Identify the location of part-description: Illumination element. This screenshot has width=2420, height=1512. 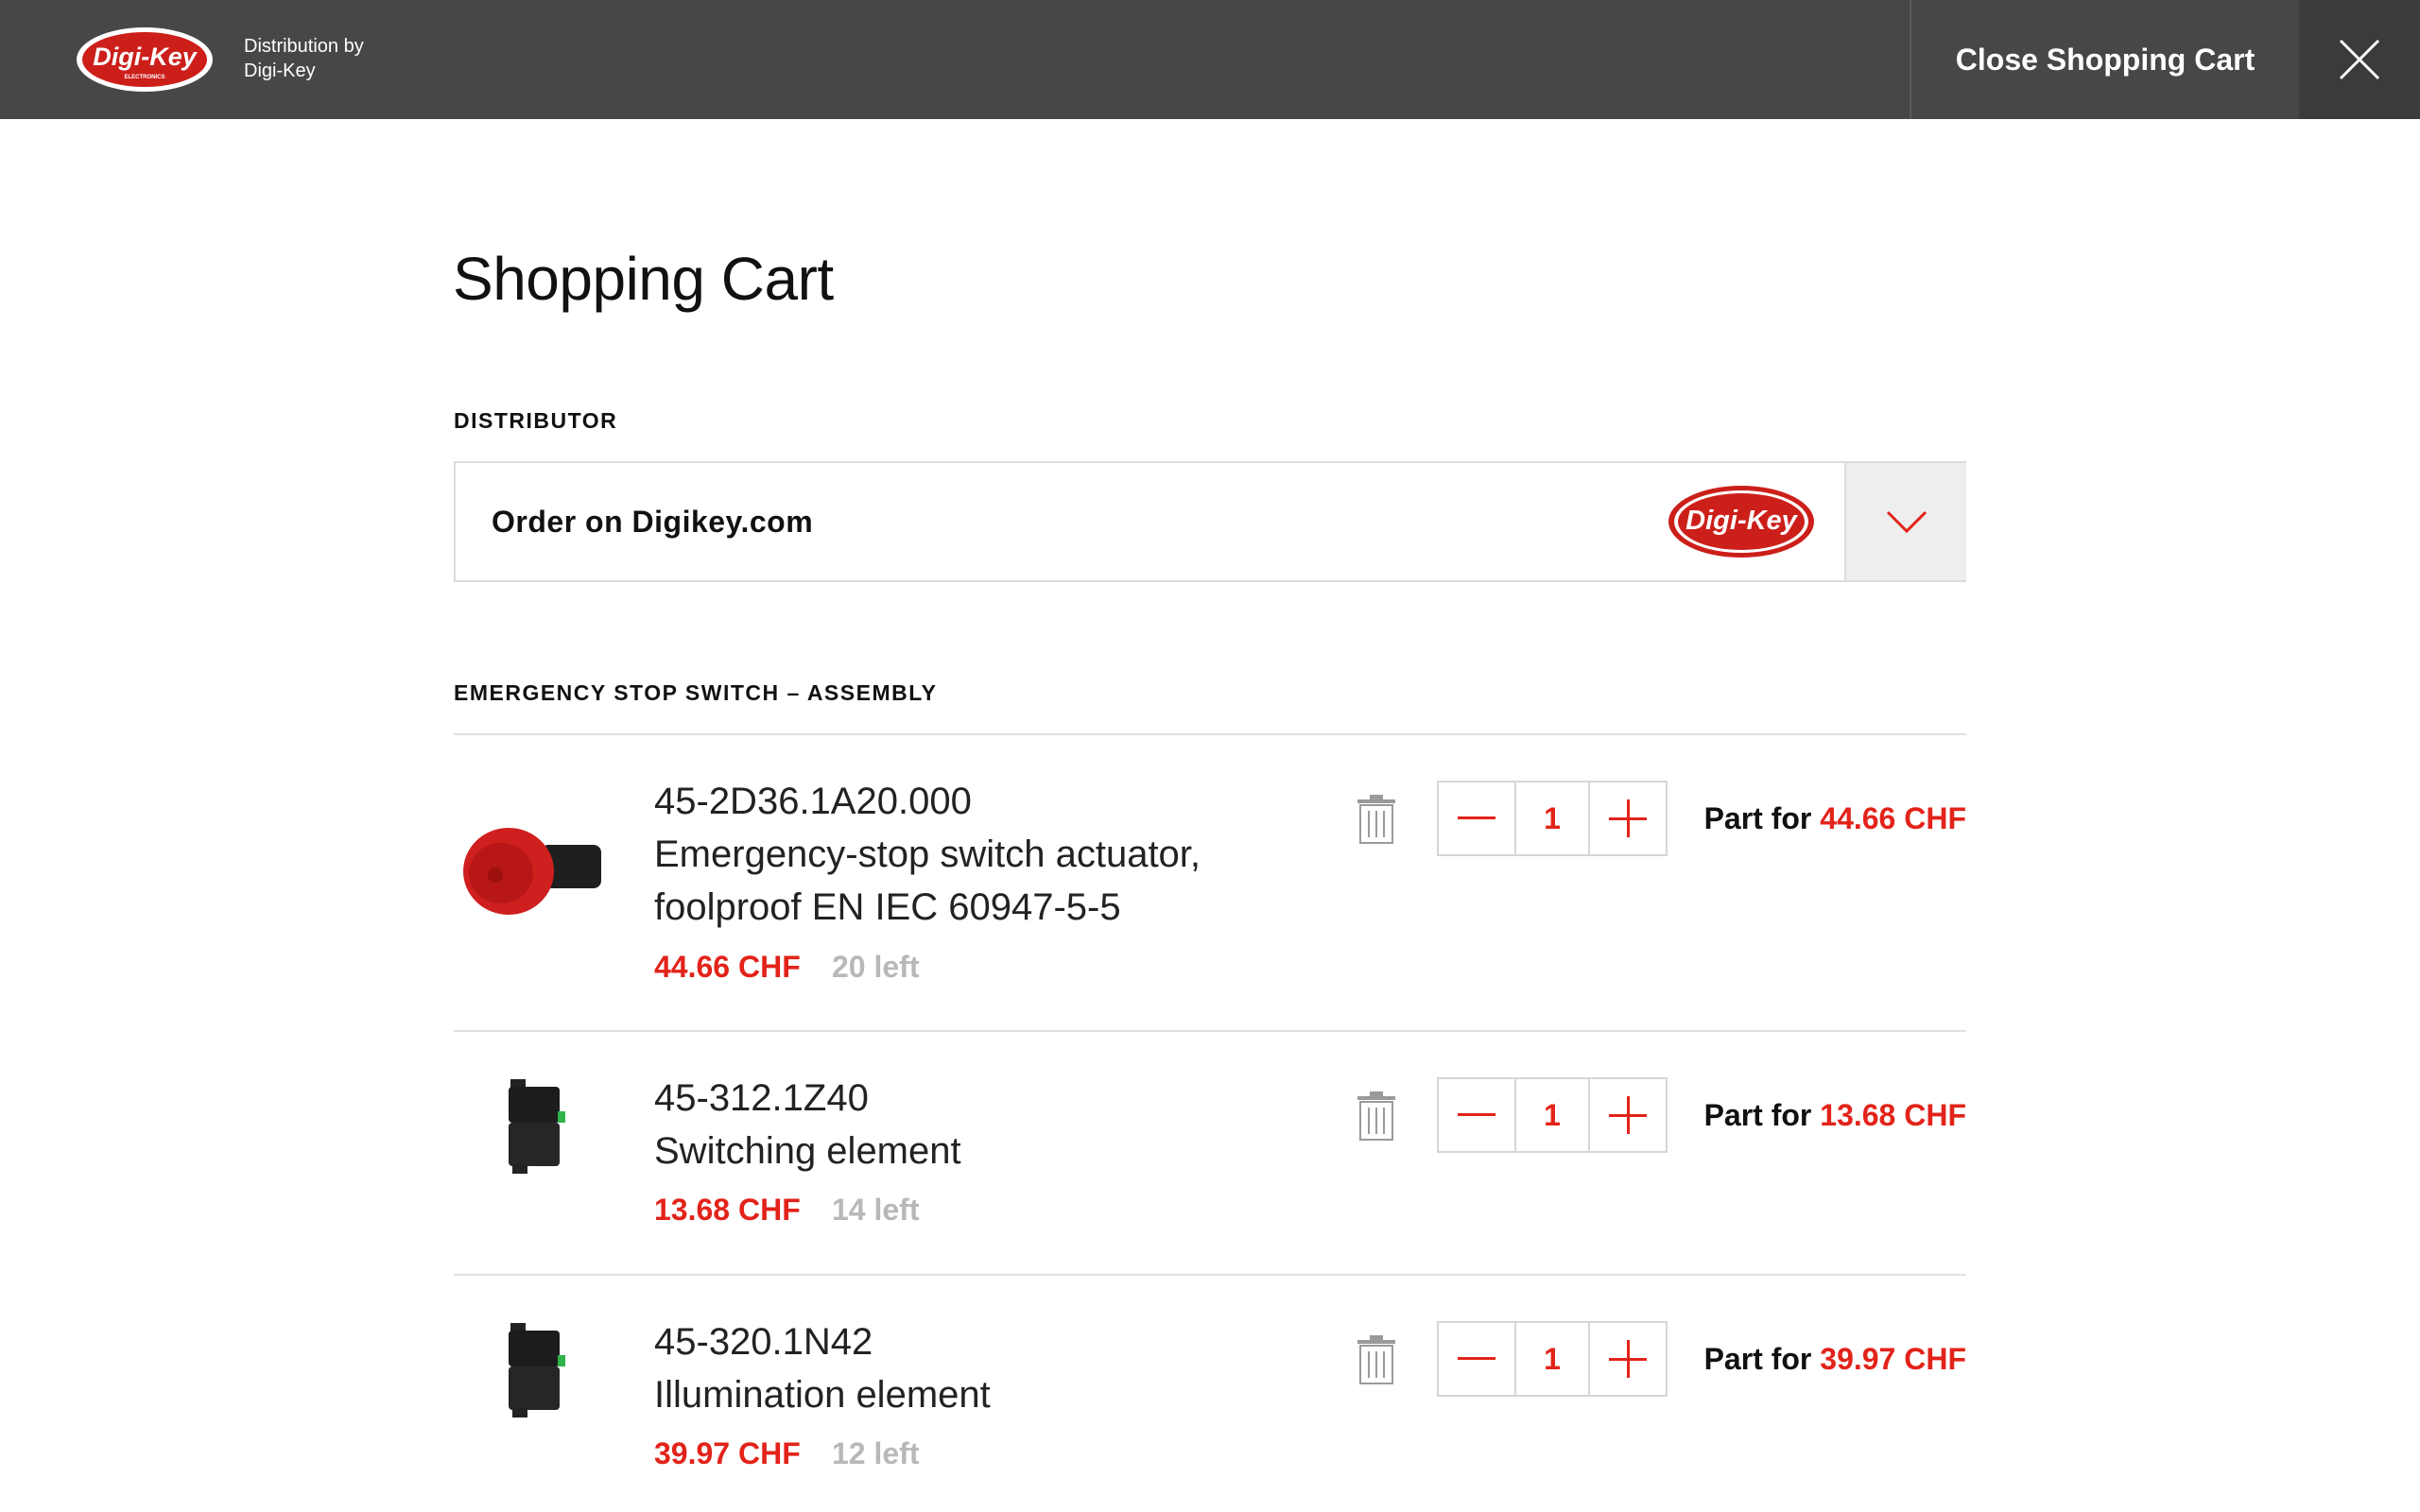
(985, 1394).